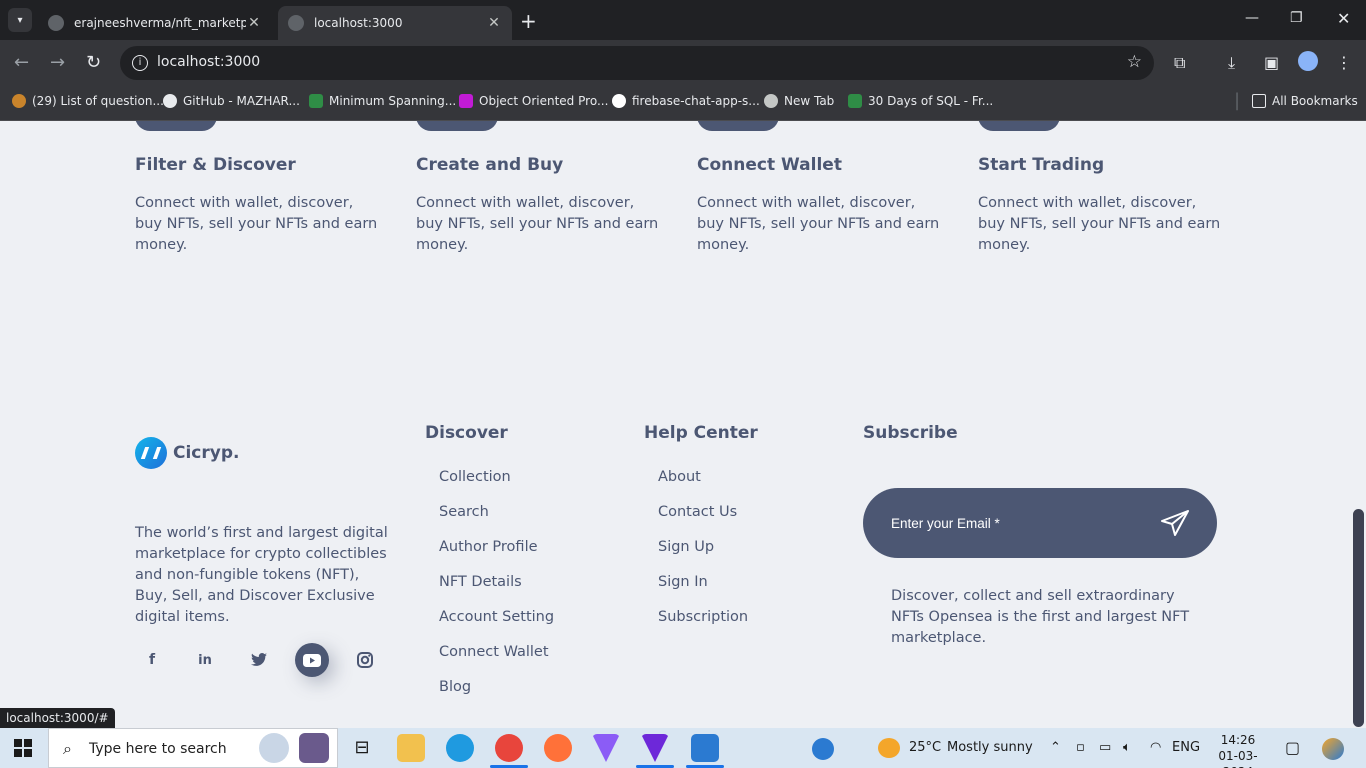 The height and width of the screenshot is (768, 1366). Describe the element at coordinates (1308, 61) in the screenshot. I see `profile-avatar` at that location.